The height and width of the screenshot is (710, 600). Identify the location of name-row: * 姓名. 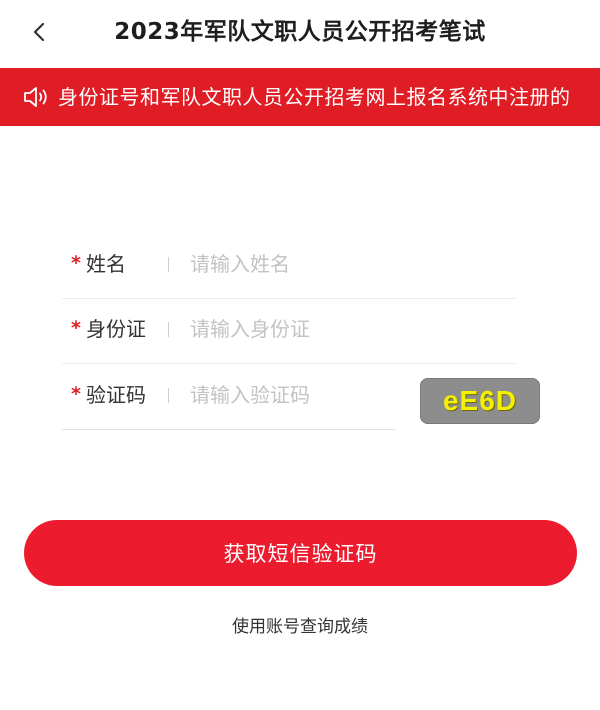
(289, 265).